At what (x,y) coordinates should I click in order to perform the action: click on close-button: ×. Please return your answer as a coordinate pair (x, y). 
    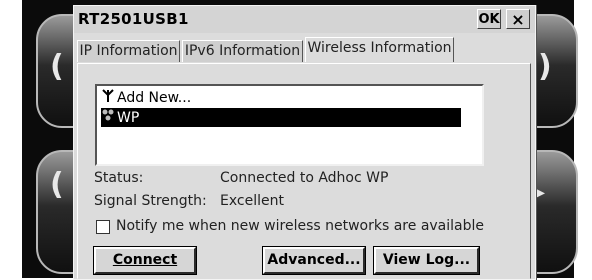
    Looking at the image, I should click on (518, 19).